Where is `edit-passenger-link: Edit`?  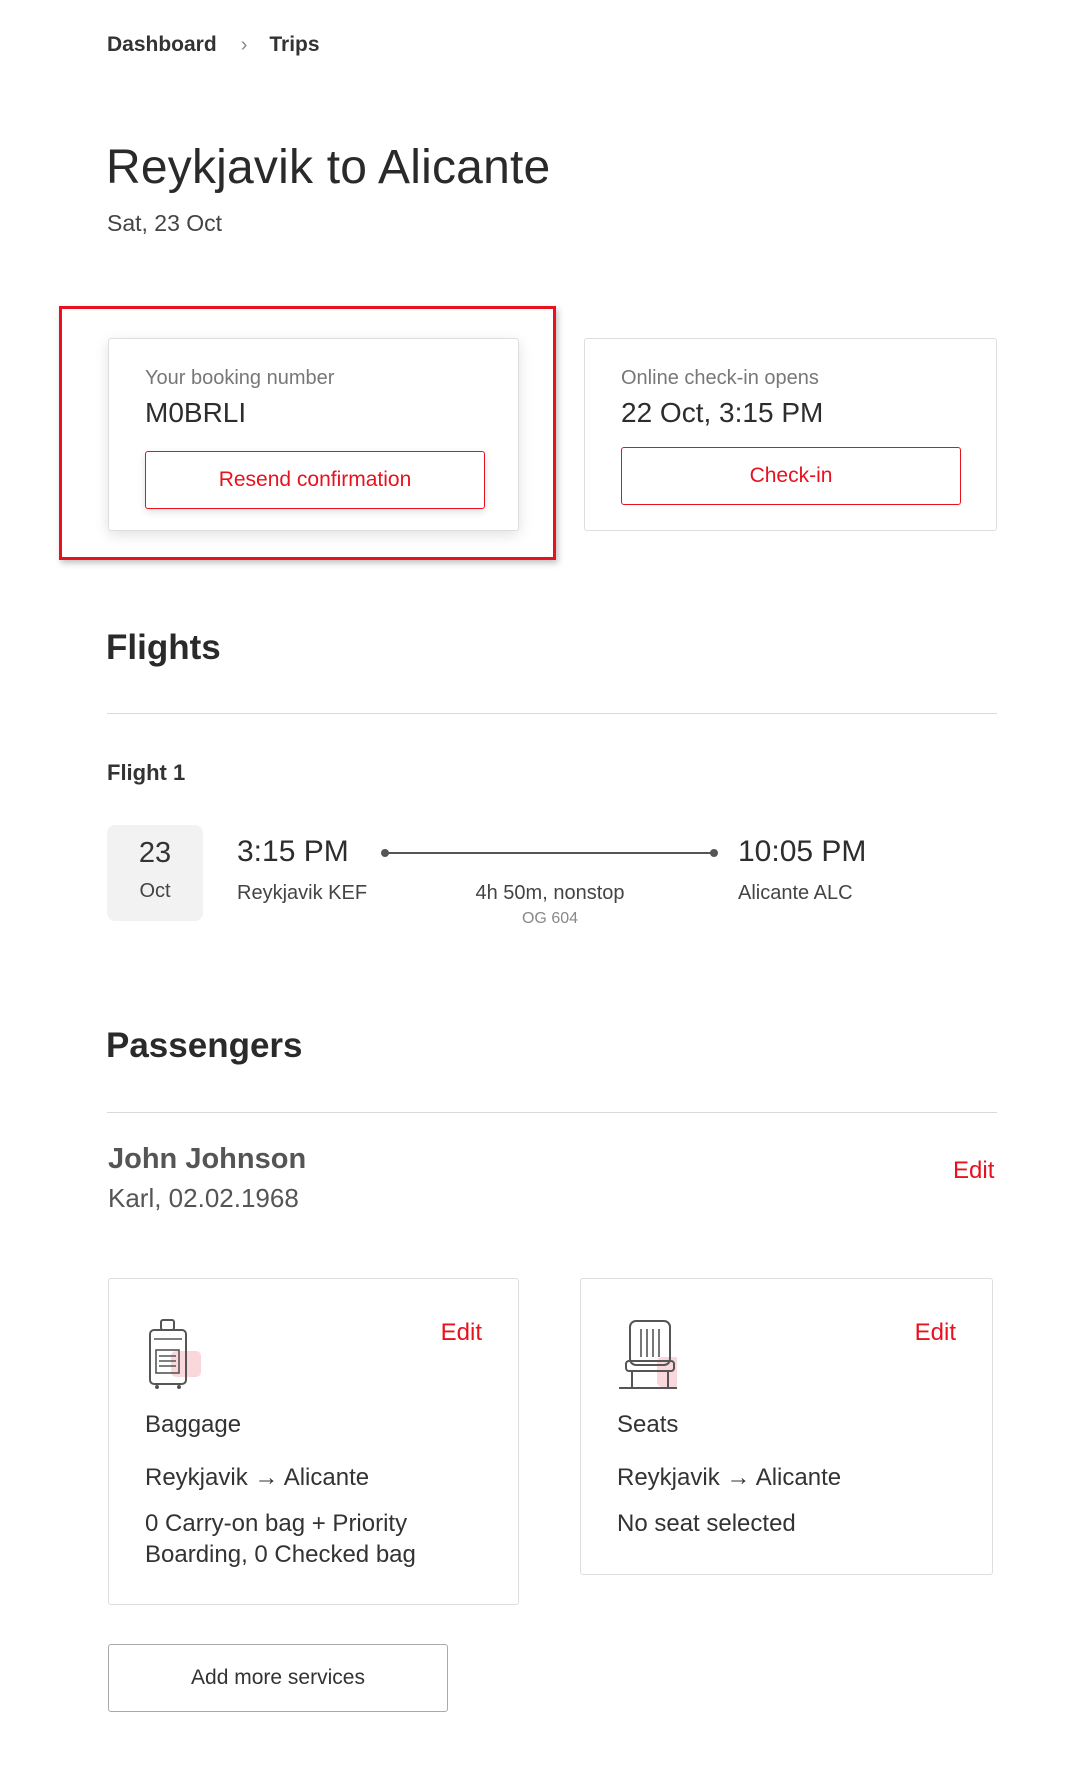
edit-passenger-link: Edit is located at coordinates (973, 1171).